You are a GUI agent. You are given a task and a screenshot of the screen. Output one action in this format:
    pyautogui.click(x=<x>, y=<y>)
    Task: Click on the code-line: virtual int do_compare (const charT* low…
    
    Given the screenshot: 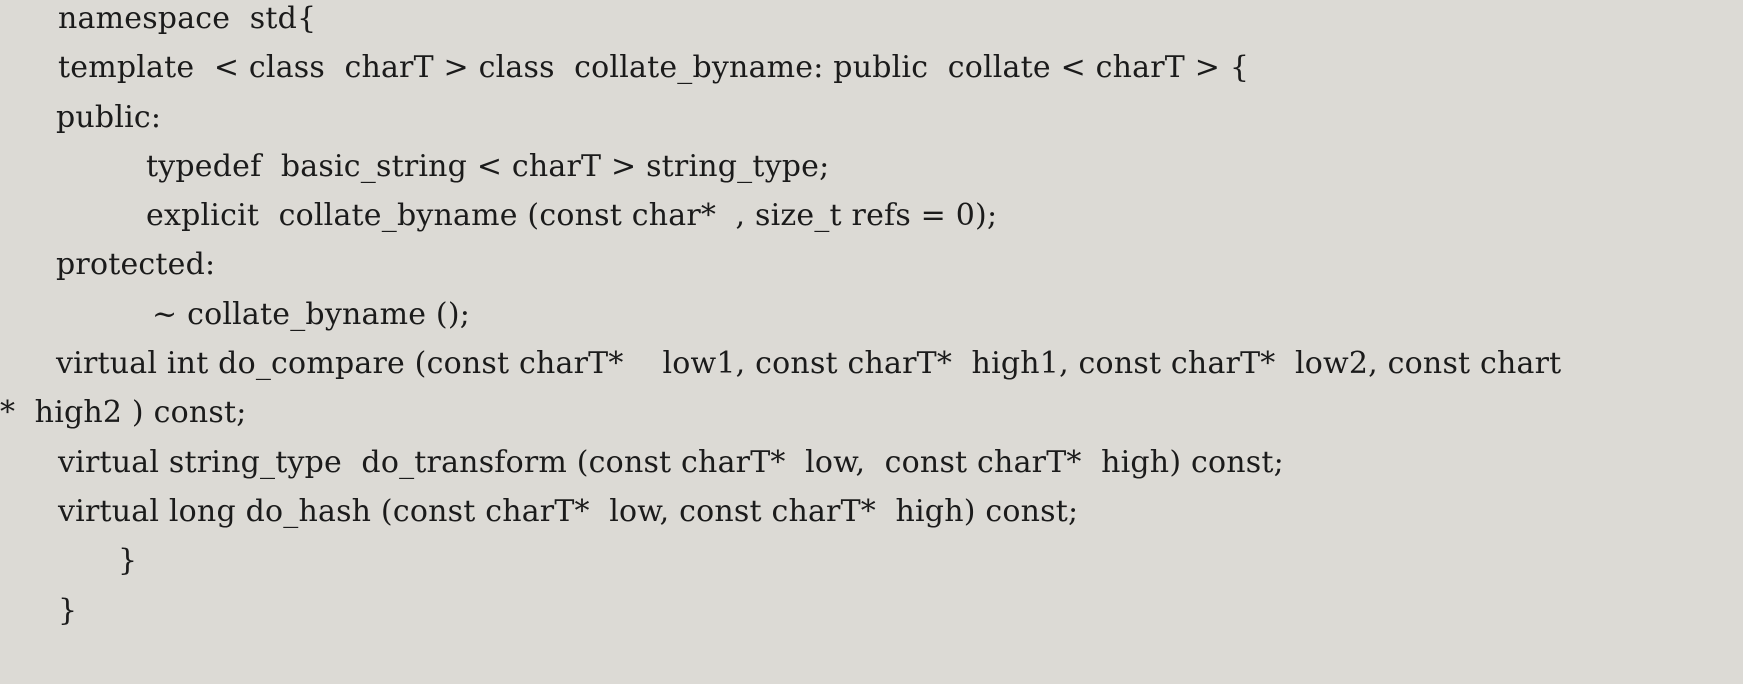 What is the action you would take?
    pyautogui.click(x=809, y=364)
    